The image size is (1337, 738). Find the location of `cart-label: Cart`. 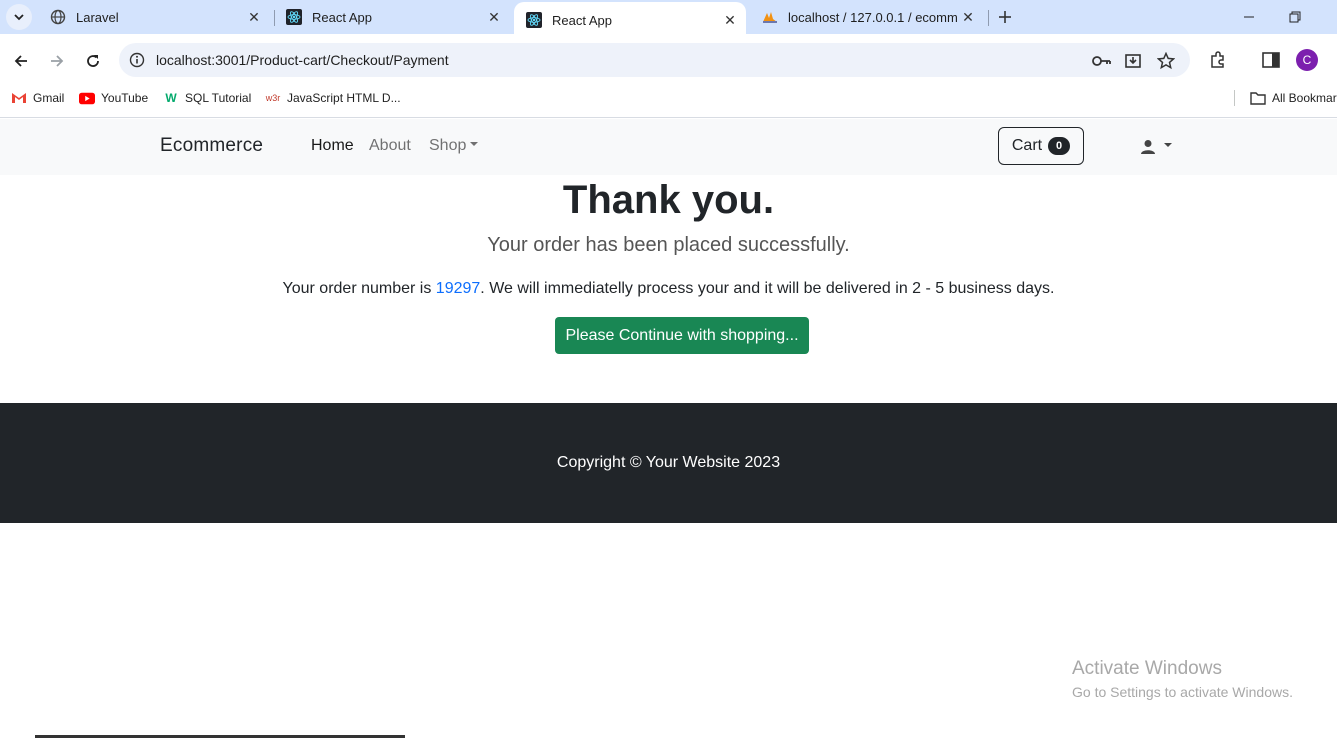

cart-label: Cart is located at coordinates (1027, 145).